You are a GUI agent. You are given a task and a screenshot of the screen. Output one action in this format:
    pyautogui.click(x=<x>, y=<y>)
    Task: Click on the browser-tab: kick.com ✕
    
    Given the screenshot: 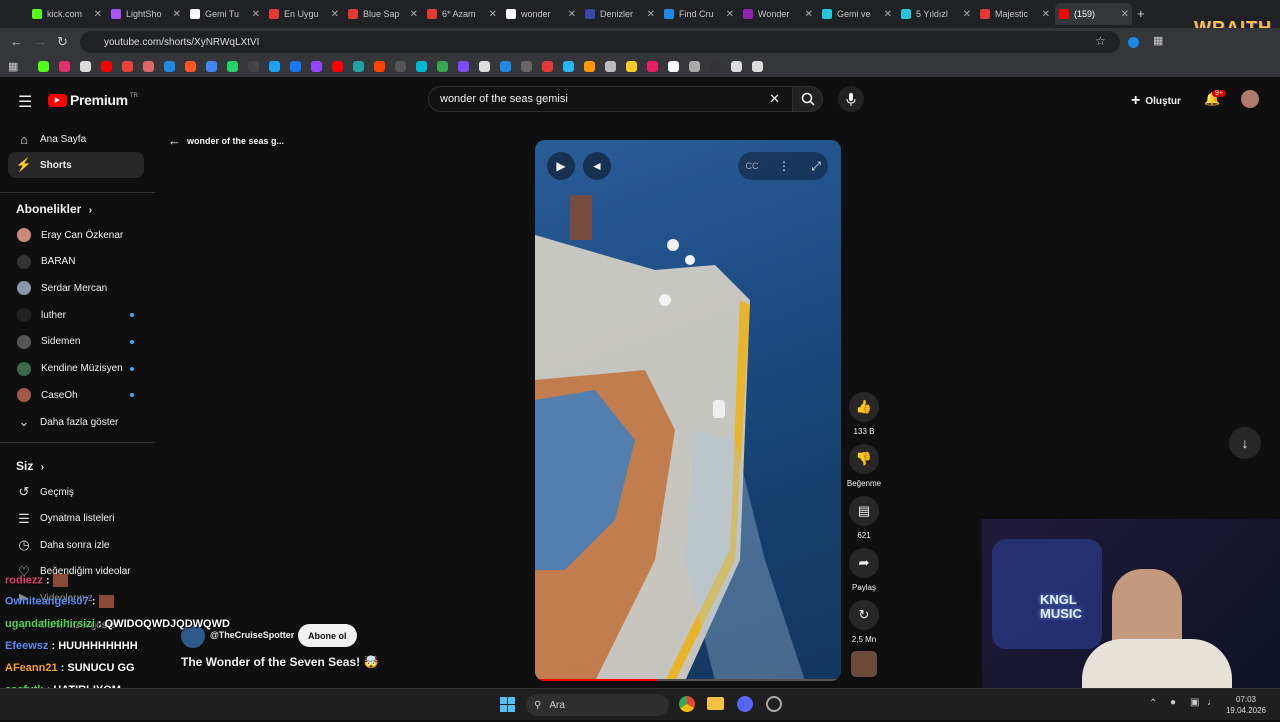 What is the action you would take?
    pyautogui.click(x=66, y=14)
    